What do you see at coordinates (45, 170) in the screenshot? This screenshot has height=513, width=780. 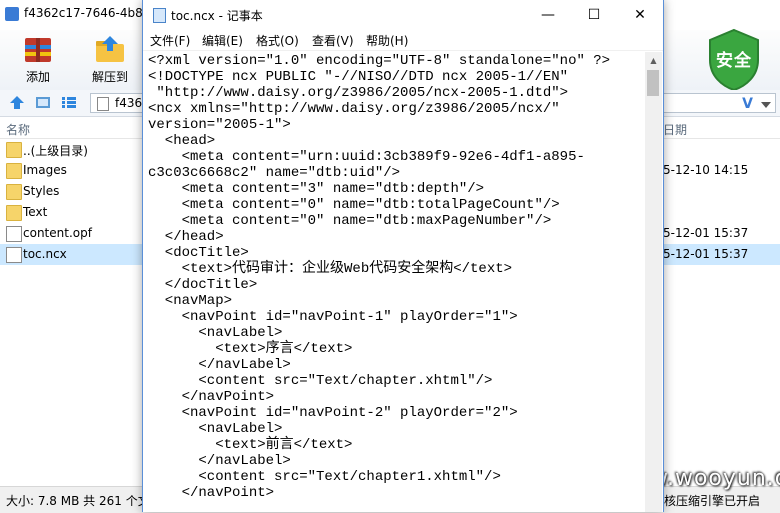 I see `file-name: Images` at bounding box center [45, 170].